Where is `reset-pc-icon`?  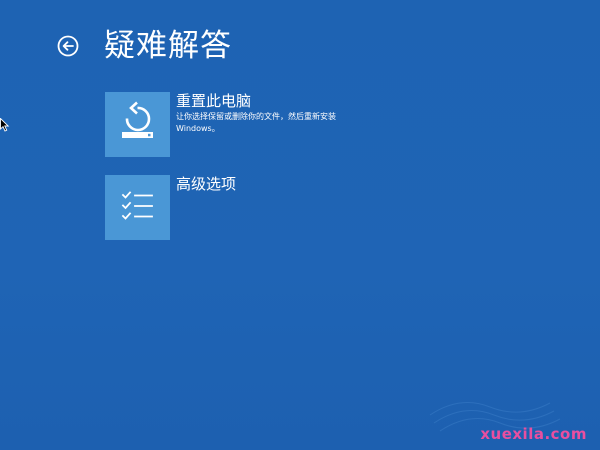
reset-pc-icon is located at coordinates (137, 119).